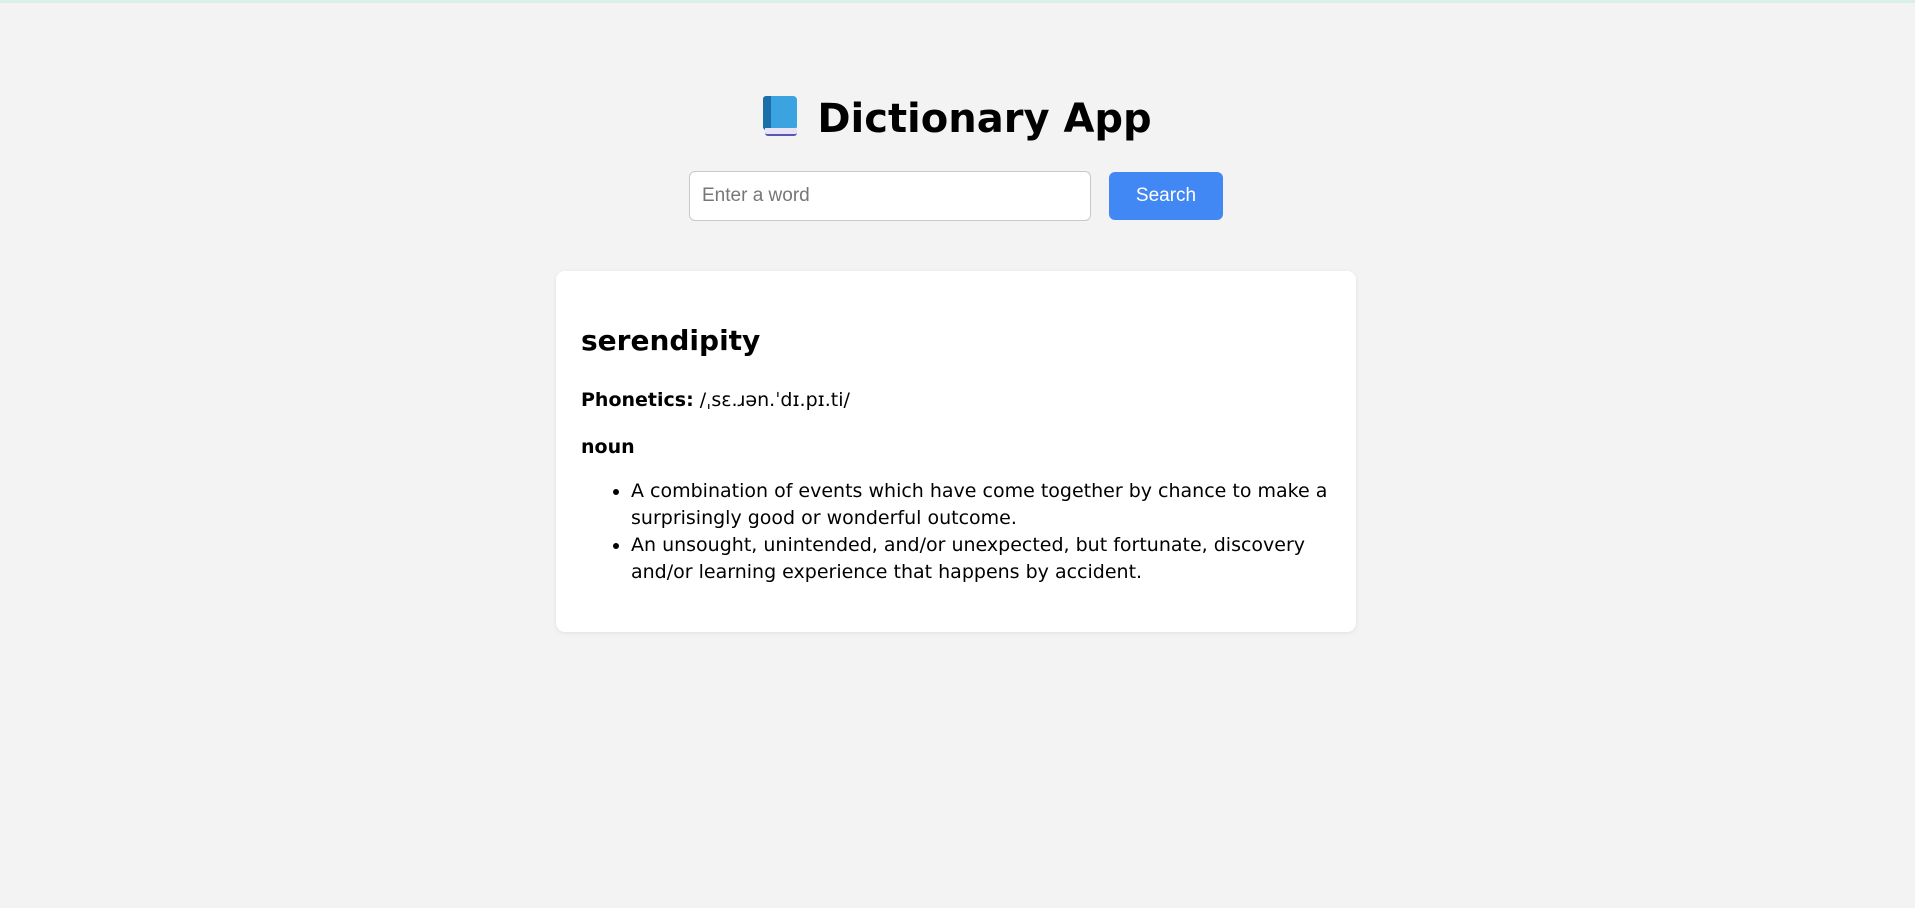  Describe the element at coordinates (774, 400) in the screenshot. I see `phonetics-value: /ˌsɛ.ɹən.ˈdɪ.pɪ.ti/` at that location.